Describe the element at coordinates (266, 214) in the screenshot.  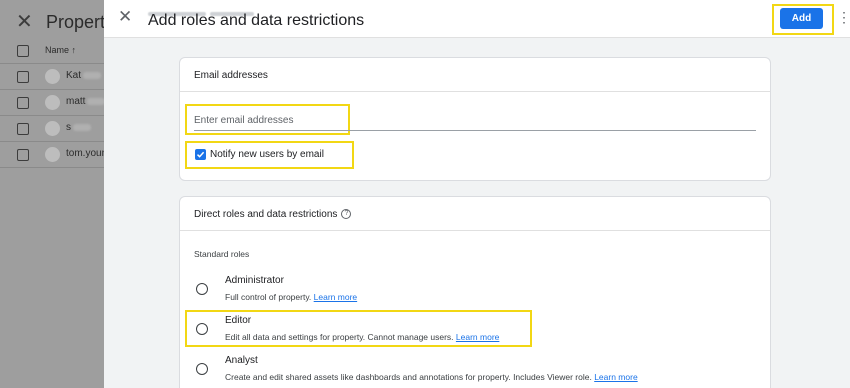
I see `roles-card-title: Direct roles and data restrictions` at that location.